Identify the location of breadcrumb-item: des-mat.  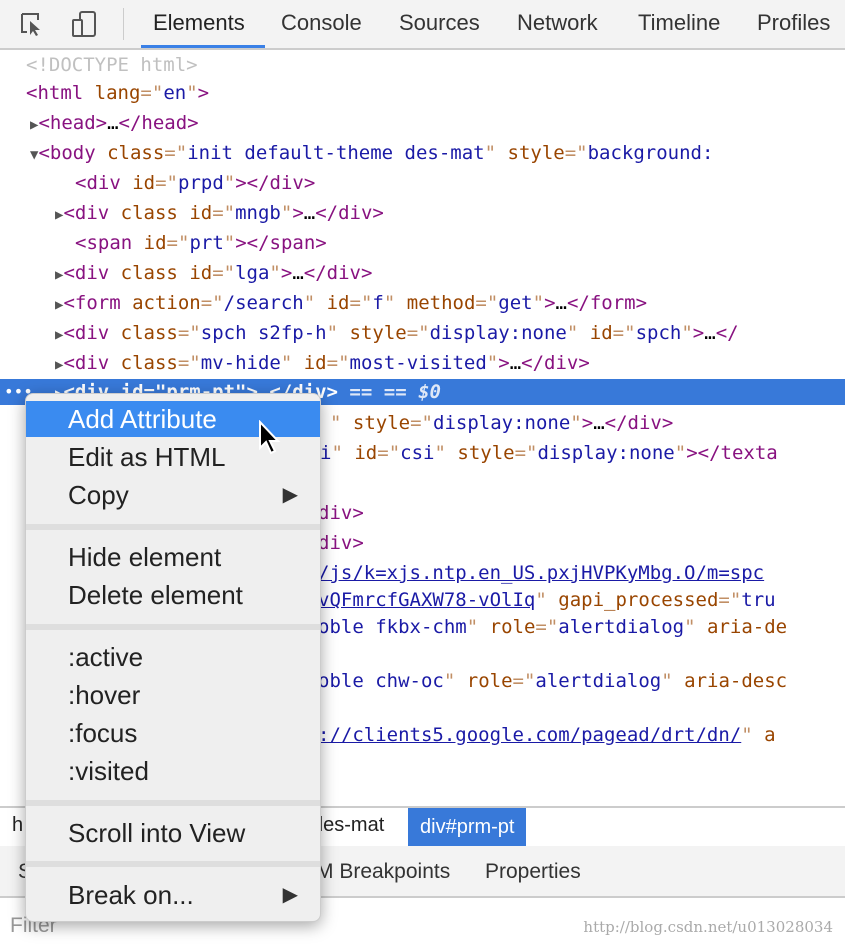
(348, 825).